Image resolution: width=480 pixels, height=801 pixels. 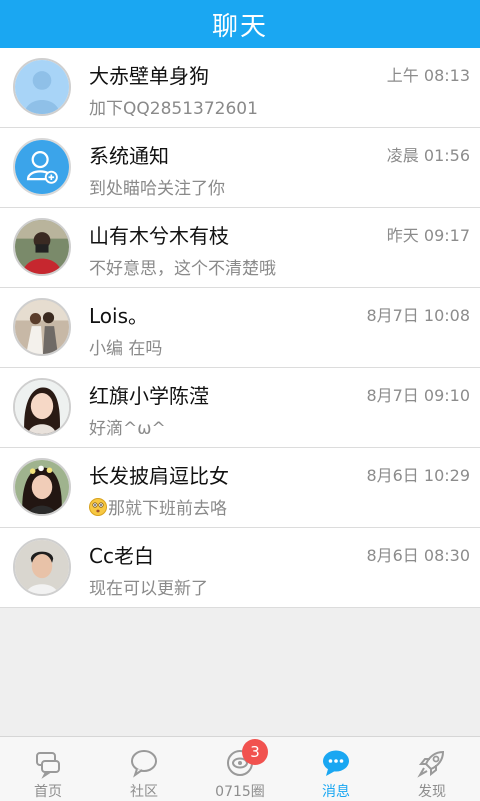 What do you see at coordinates (428, 235) in the screenshot?
I see `message-time: 昨天 09:17` at bounding box center [428, 235].